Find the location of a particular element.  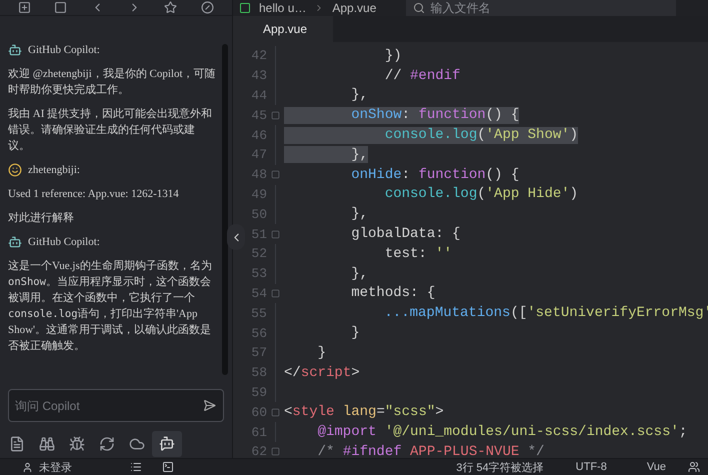

line-number: 61 is located at coordinates (258, 432).